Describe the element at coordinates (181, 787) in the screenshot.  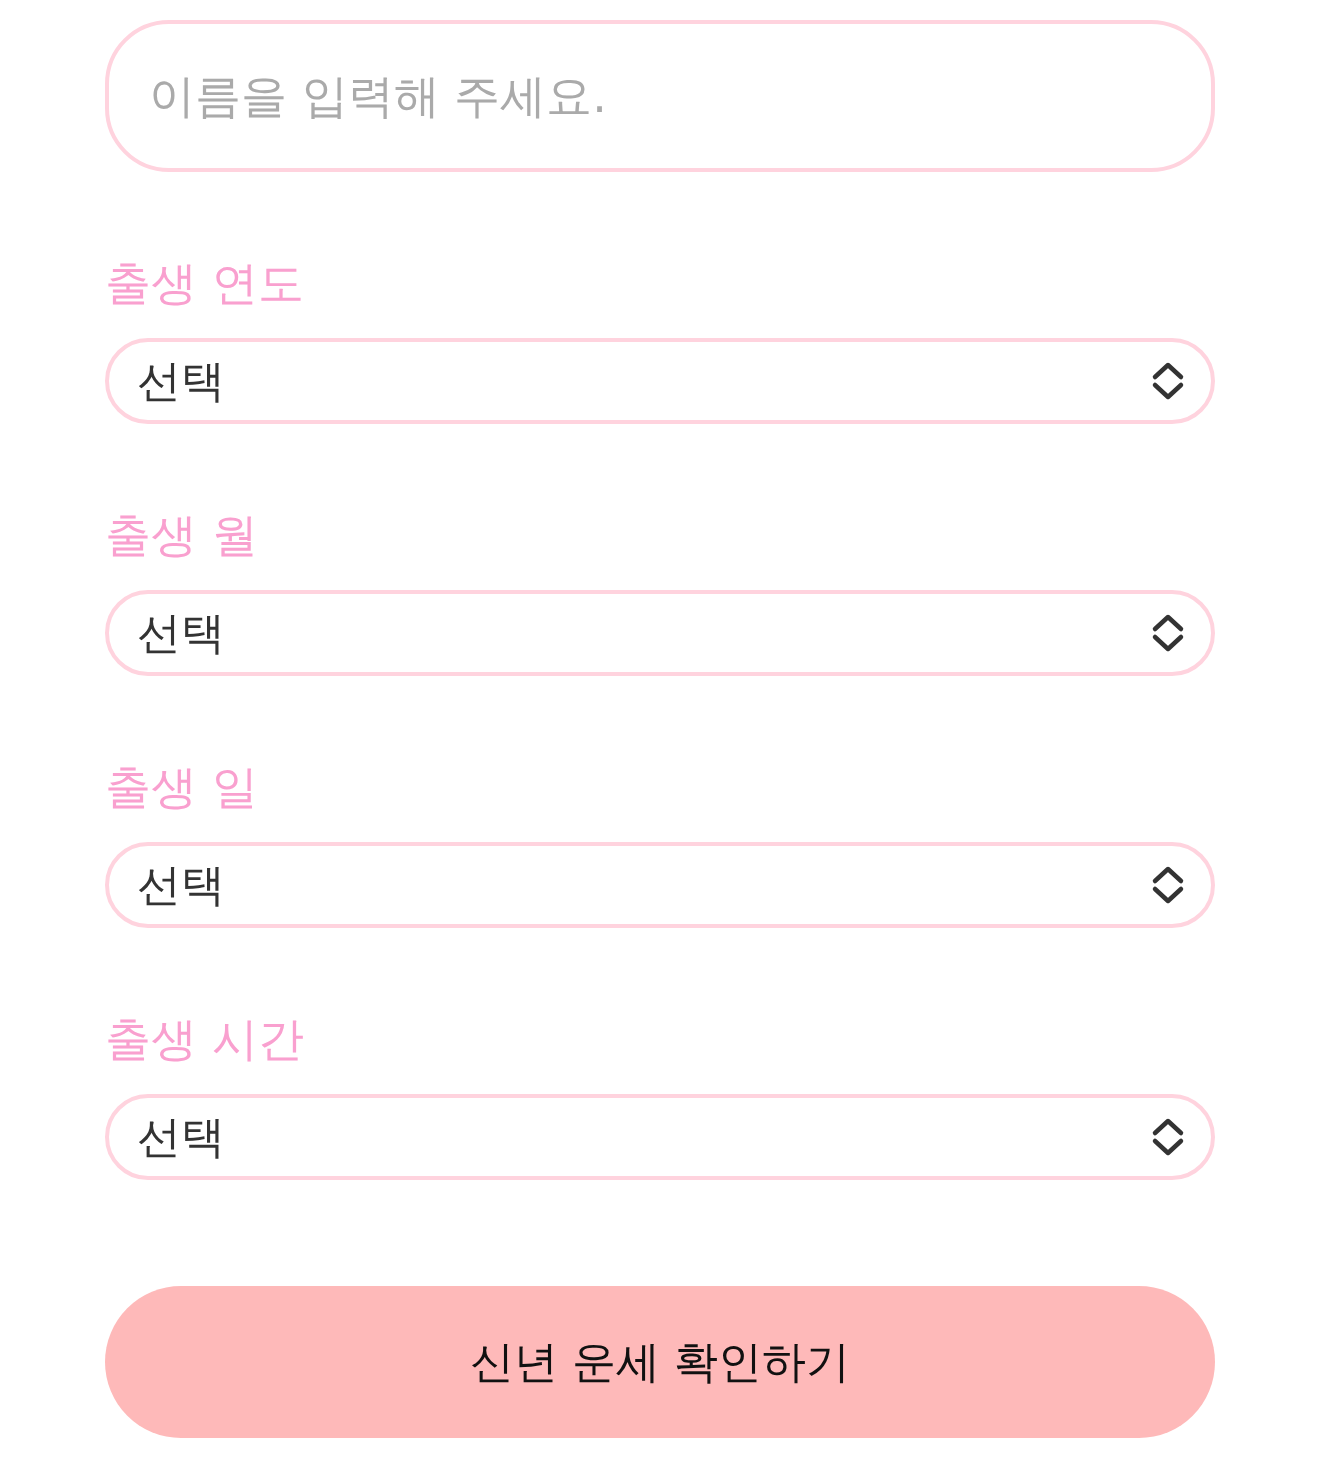
I see `field-label: 출생 일` at that location.